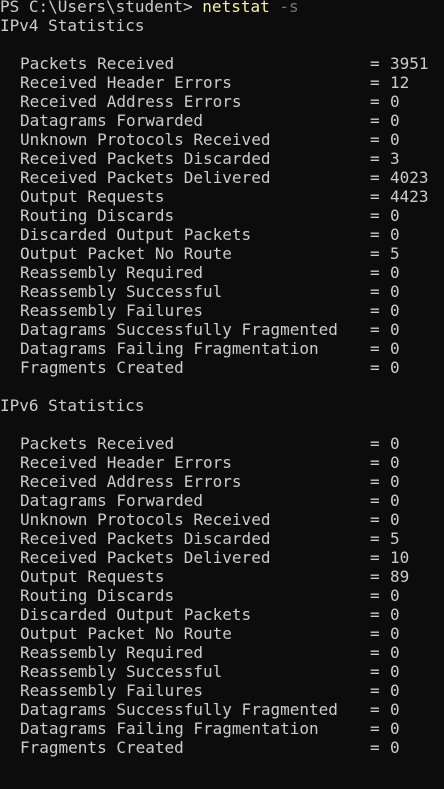  What do you see at coordinates (145, 158) in the screenshot?
I see `stat-label: Received Packets Discarded` at bounding box center [145, 158].